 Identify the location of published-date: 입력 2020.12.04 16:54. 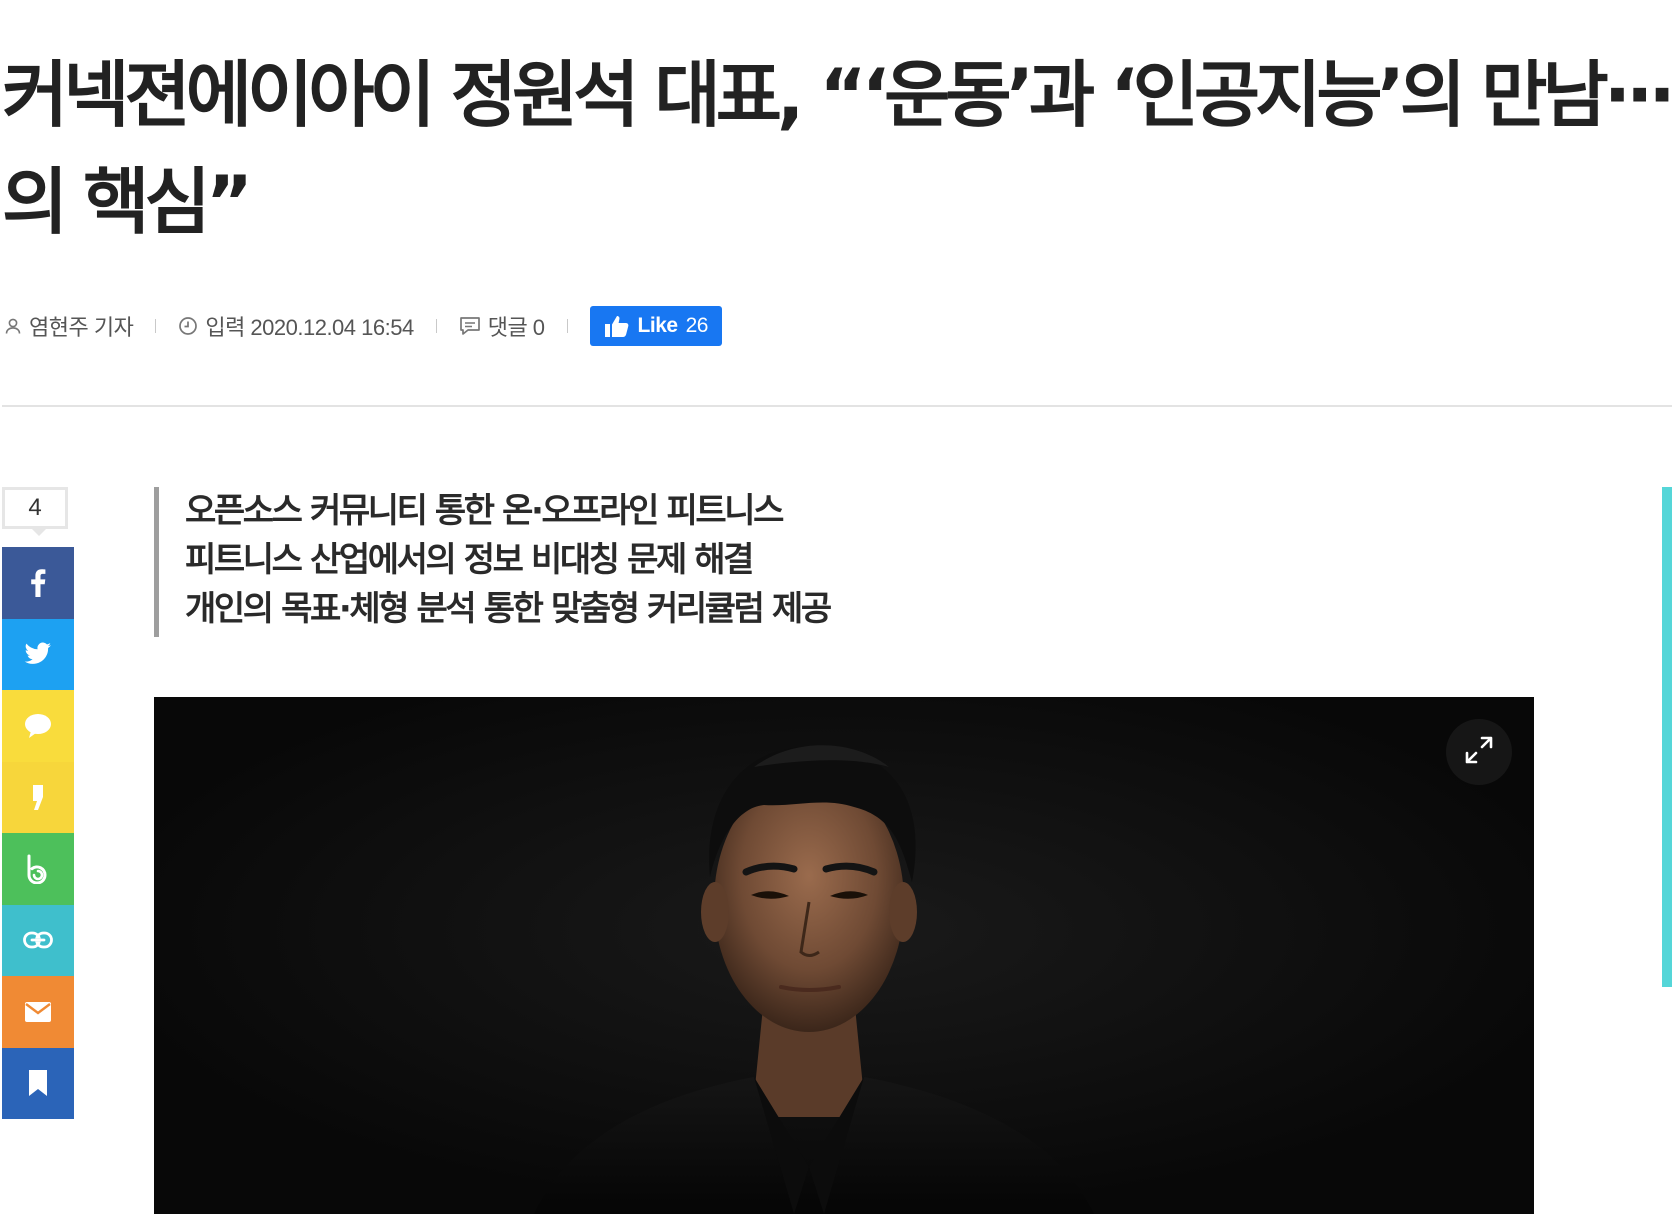
(296, 326).